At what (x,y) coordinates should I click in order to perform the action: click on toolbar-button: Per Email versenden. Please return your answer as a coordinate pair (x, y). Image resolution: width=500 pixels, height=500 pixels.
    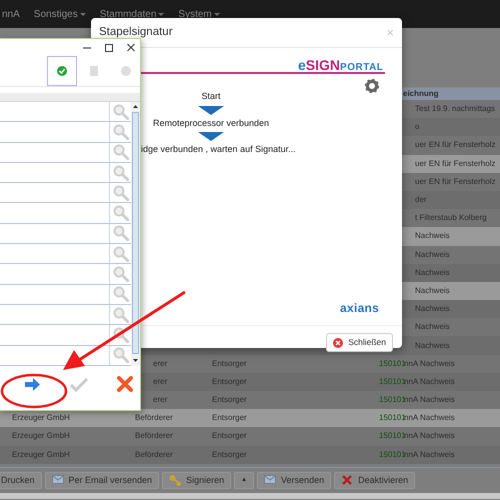
    Looking at the image, I should click on (102, 480).